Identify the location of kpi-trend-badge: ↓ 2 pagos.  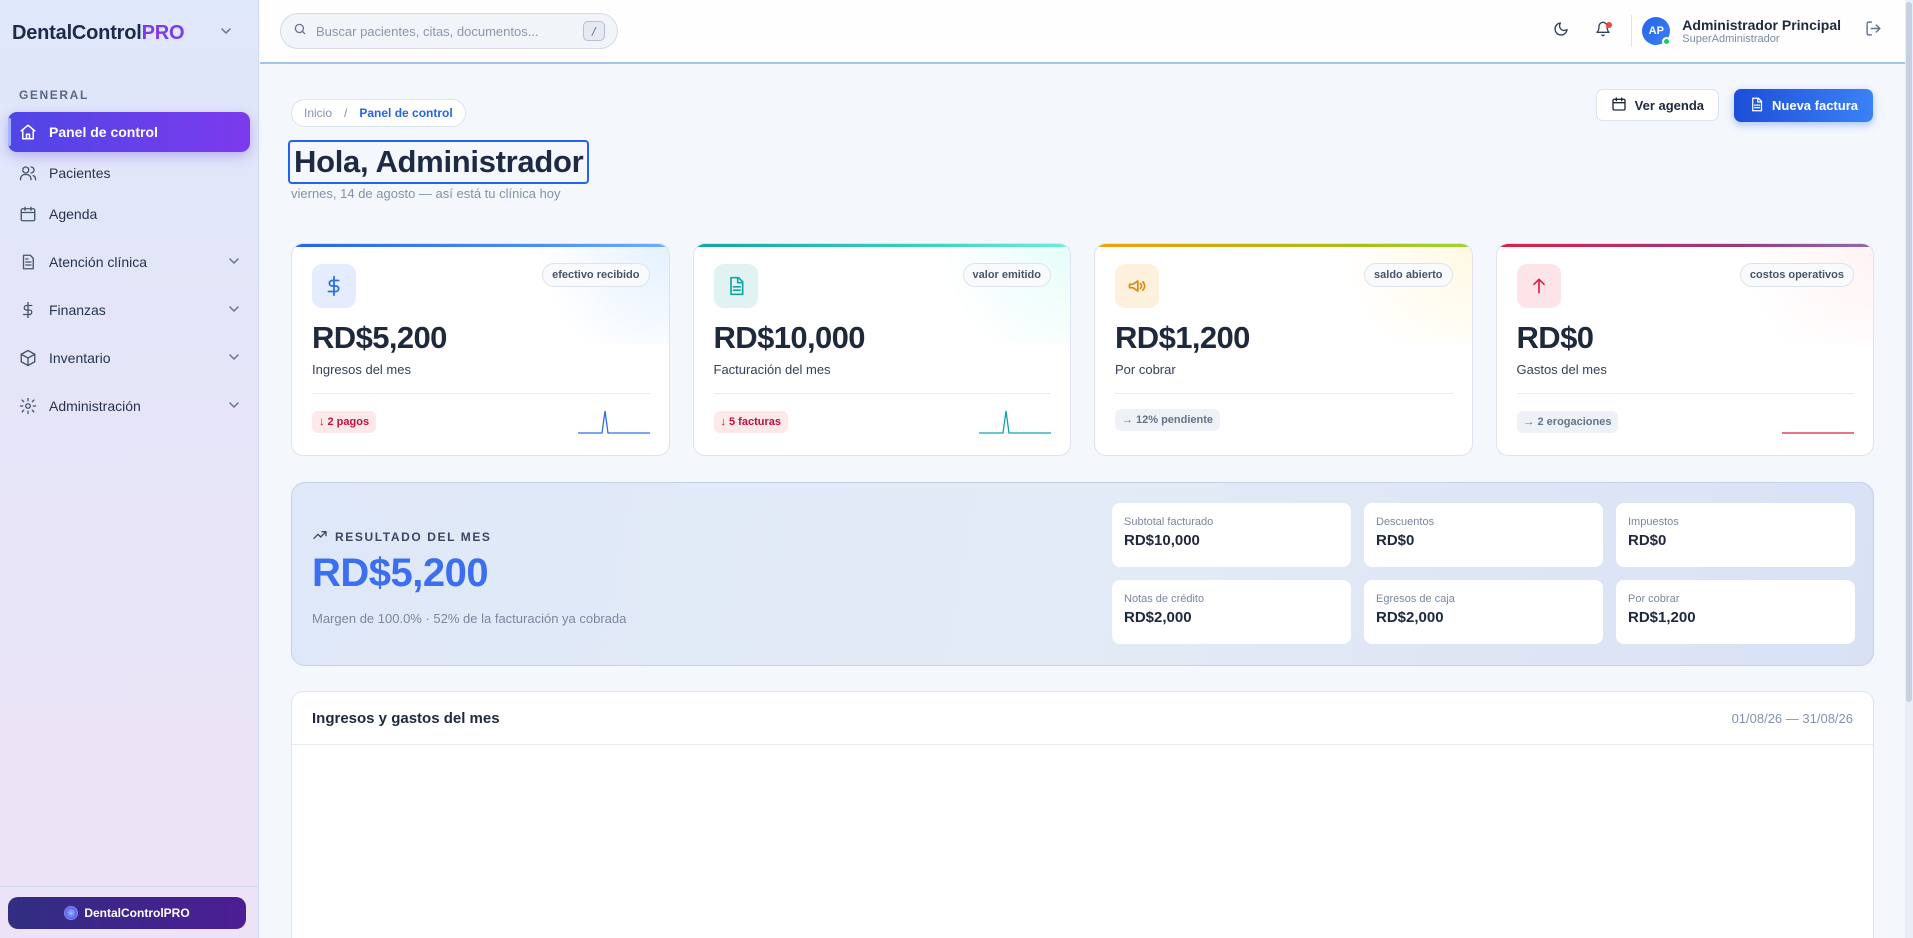
(344, 422).